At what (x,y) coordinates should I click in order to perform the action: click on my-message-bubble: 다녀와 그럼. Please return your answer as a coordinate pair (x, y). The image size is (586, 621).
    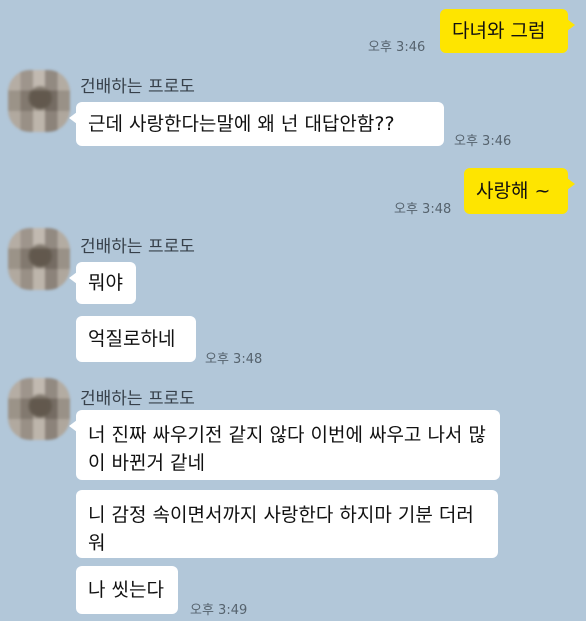
    Looking at the image, I should click on (507, 31).